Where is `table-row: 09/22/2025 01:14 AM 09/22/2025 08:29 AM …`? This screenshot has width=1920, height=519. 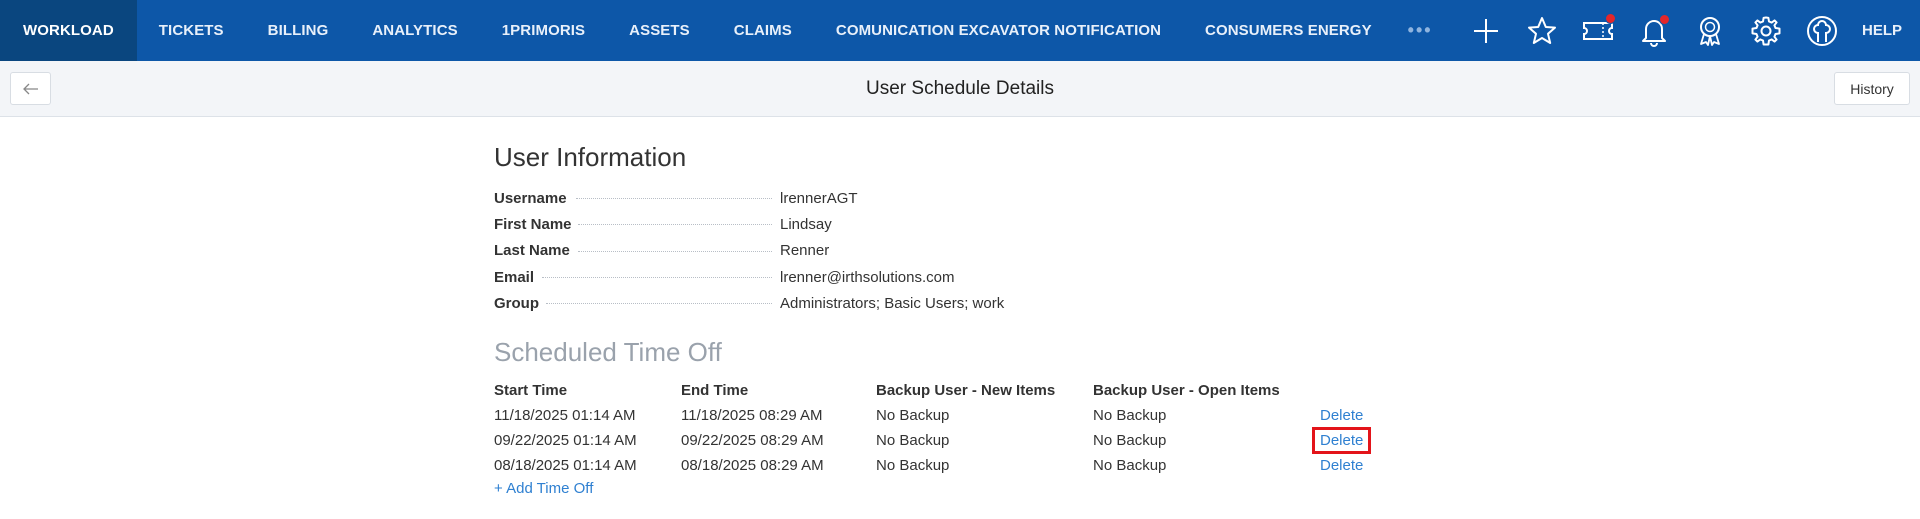 table-row: 09/22/2025 01:14 AM 09/22/2025 08:29 AM … is located at coordinates (939, 440).